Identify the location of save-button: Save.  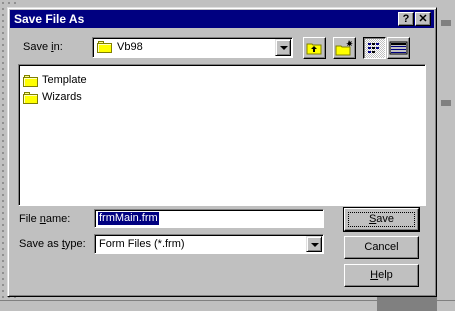
(381, 219).